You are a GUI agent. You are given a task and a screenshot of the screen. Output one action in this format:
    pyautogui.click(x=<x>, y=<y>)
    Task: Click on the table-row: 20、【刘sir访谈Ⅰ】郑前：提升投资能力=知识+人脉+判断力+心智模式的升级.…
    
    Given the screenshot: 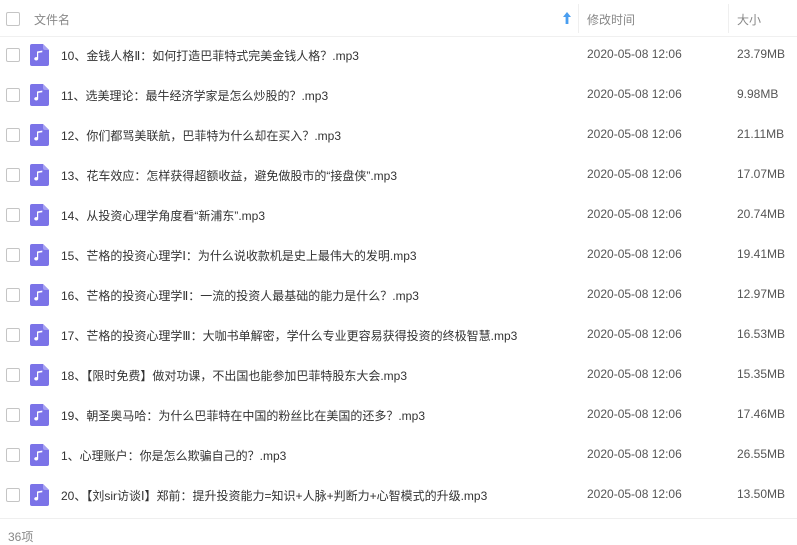 What is the action you would take?
    pyautogui.click(x=398, y=495)
    